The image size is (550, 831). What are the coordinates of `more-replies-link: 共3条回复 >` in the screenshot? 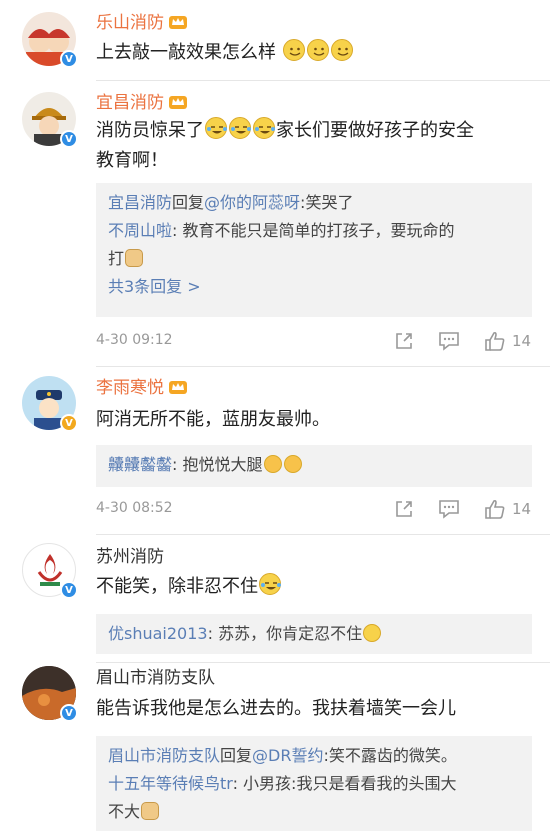 It's located at (314, 287).